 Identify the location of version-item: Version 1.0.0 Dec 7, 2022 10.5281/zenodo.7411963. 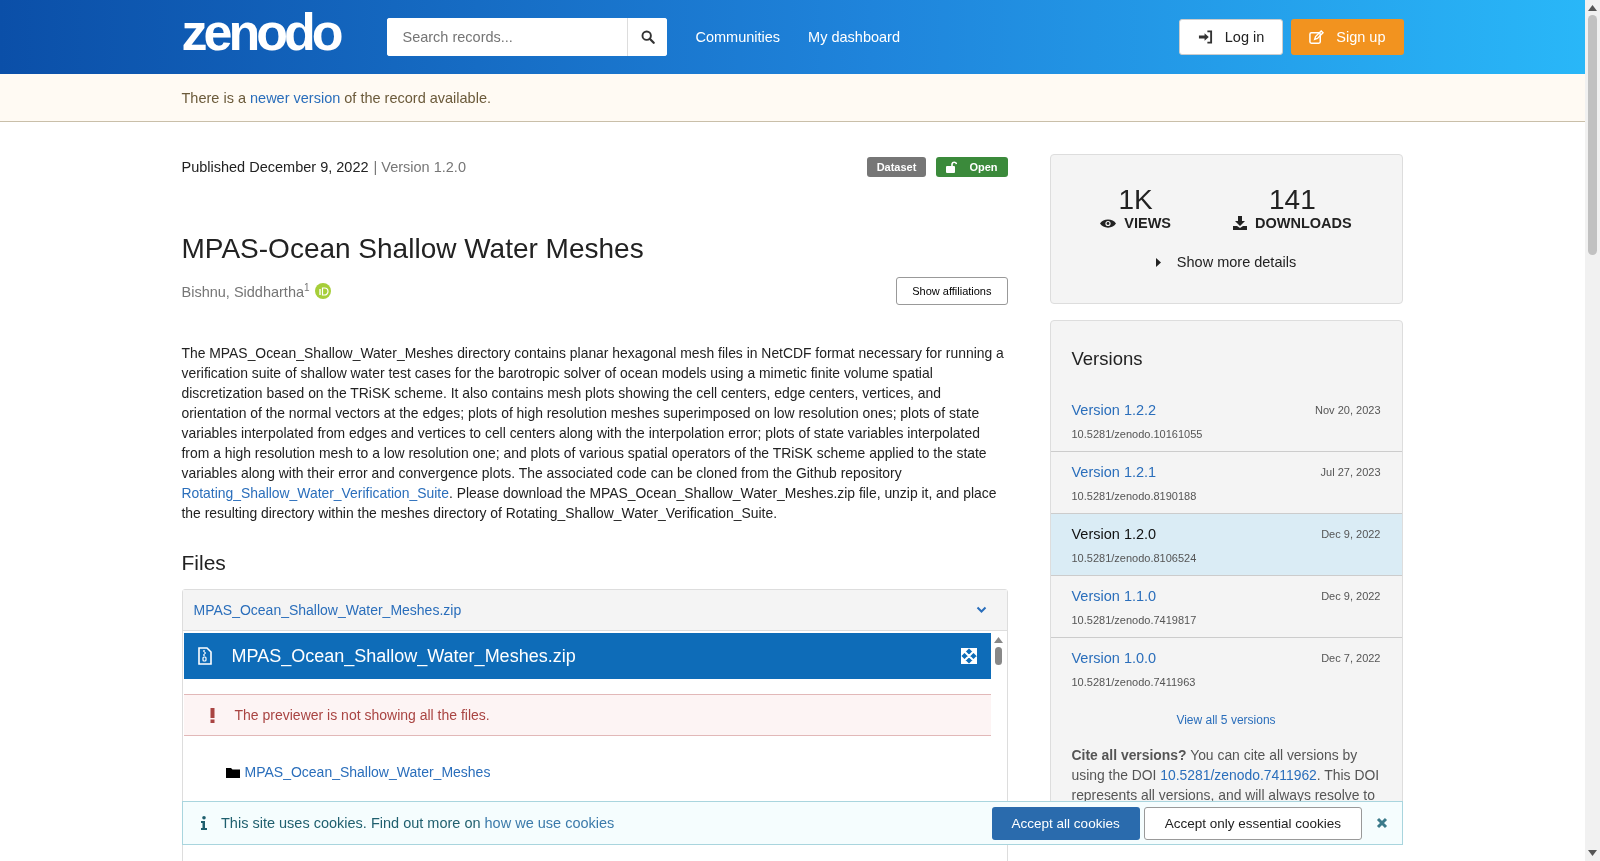
(1226, 668).